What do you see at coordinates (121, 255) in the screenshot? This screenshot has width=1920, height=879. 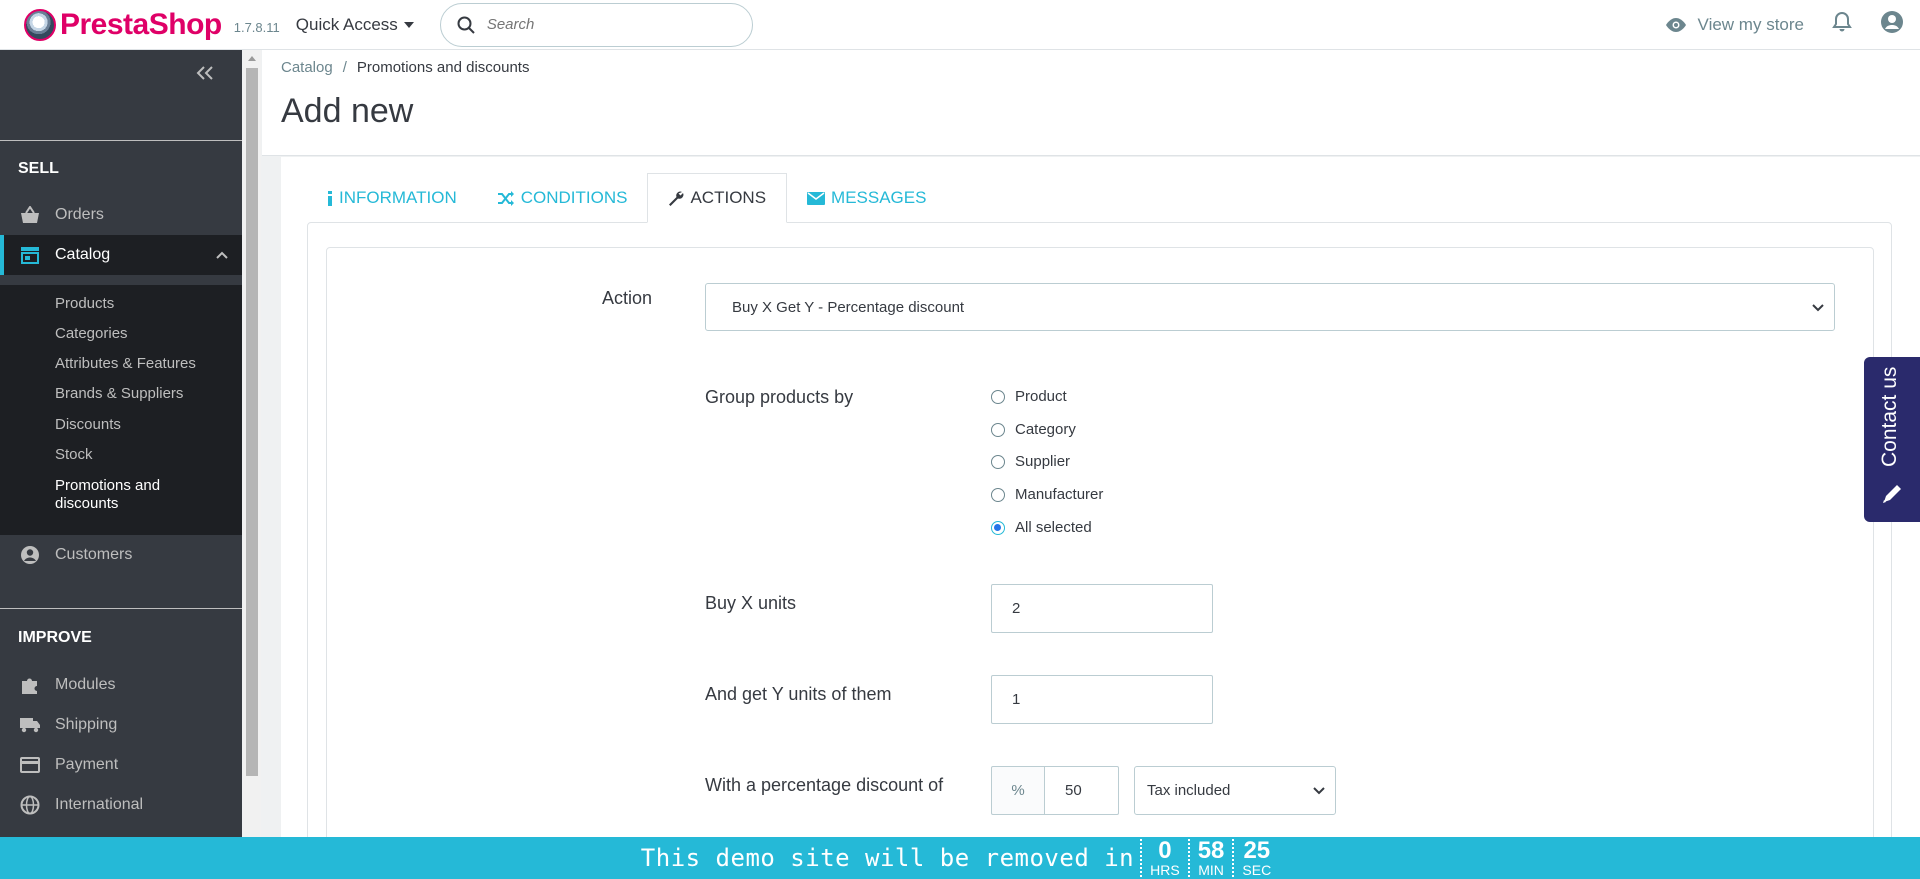 I see `sidebar-item-catalog: Catalog` at bounding box center [121, 255].